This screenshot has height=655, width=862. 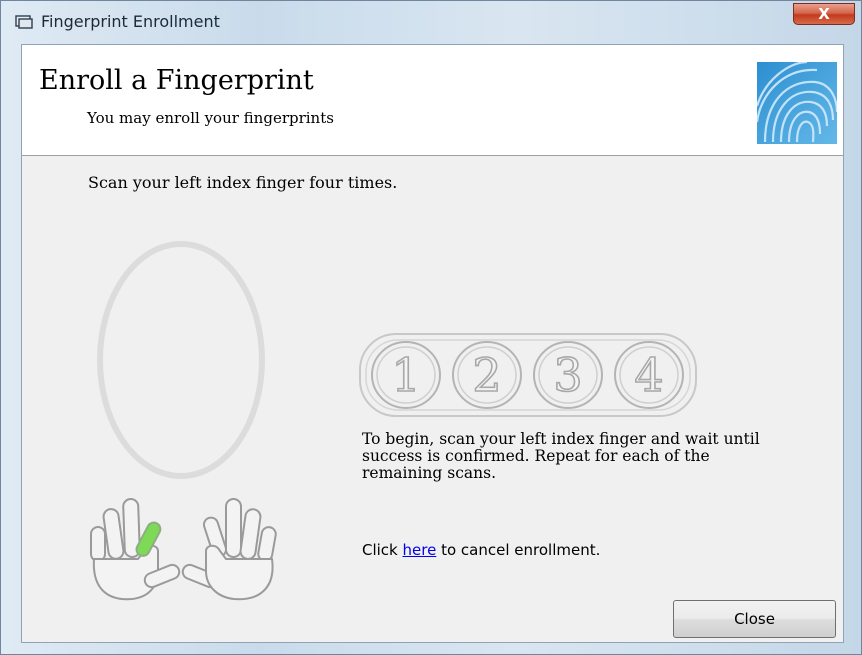 What do you see at coordinates (528, 375) in the screenshot?
I see `scan-progress: 1234` at bounding box center [528, 375].